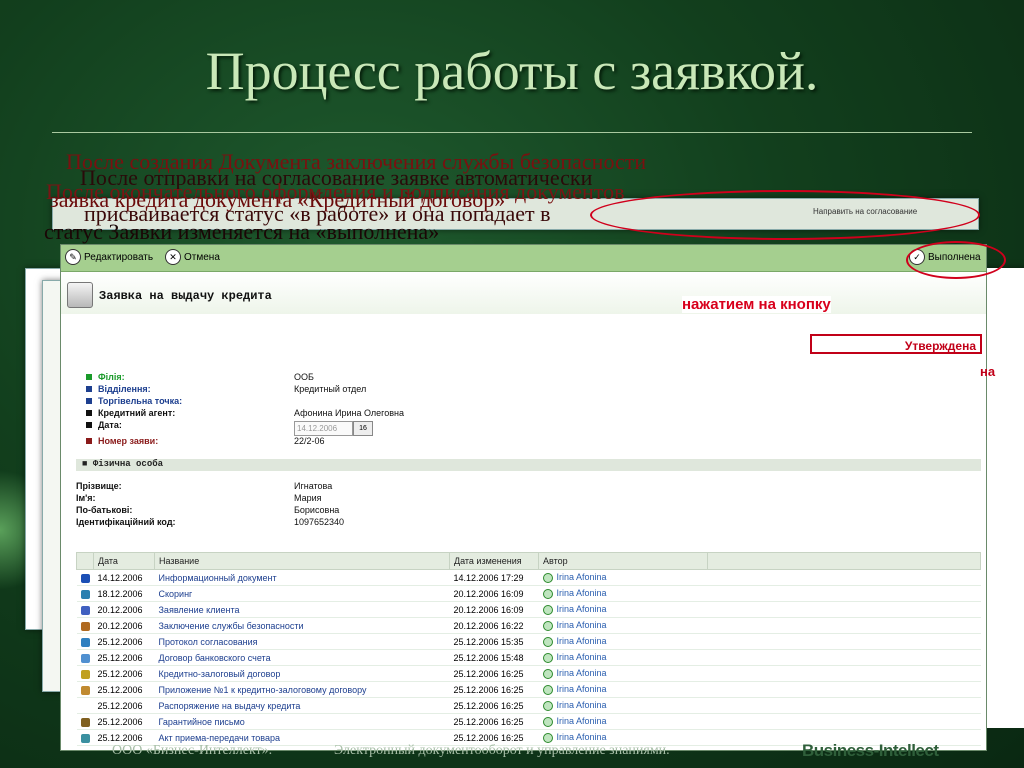  What do you see at coordinates (623, 561) in the screenshot?
I see `col-author: Автор` at bounding box center [623, 561].